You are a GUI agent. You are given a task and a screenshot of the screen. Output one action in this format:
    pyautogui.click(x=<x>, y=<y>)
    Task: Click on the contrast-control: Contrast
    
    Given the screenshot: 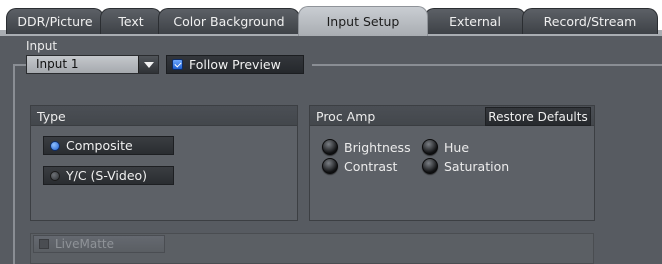 What is the action you would take?
    pyautogui.click(x=359, y=166)
    